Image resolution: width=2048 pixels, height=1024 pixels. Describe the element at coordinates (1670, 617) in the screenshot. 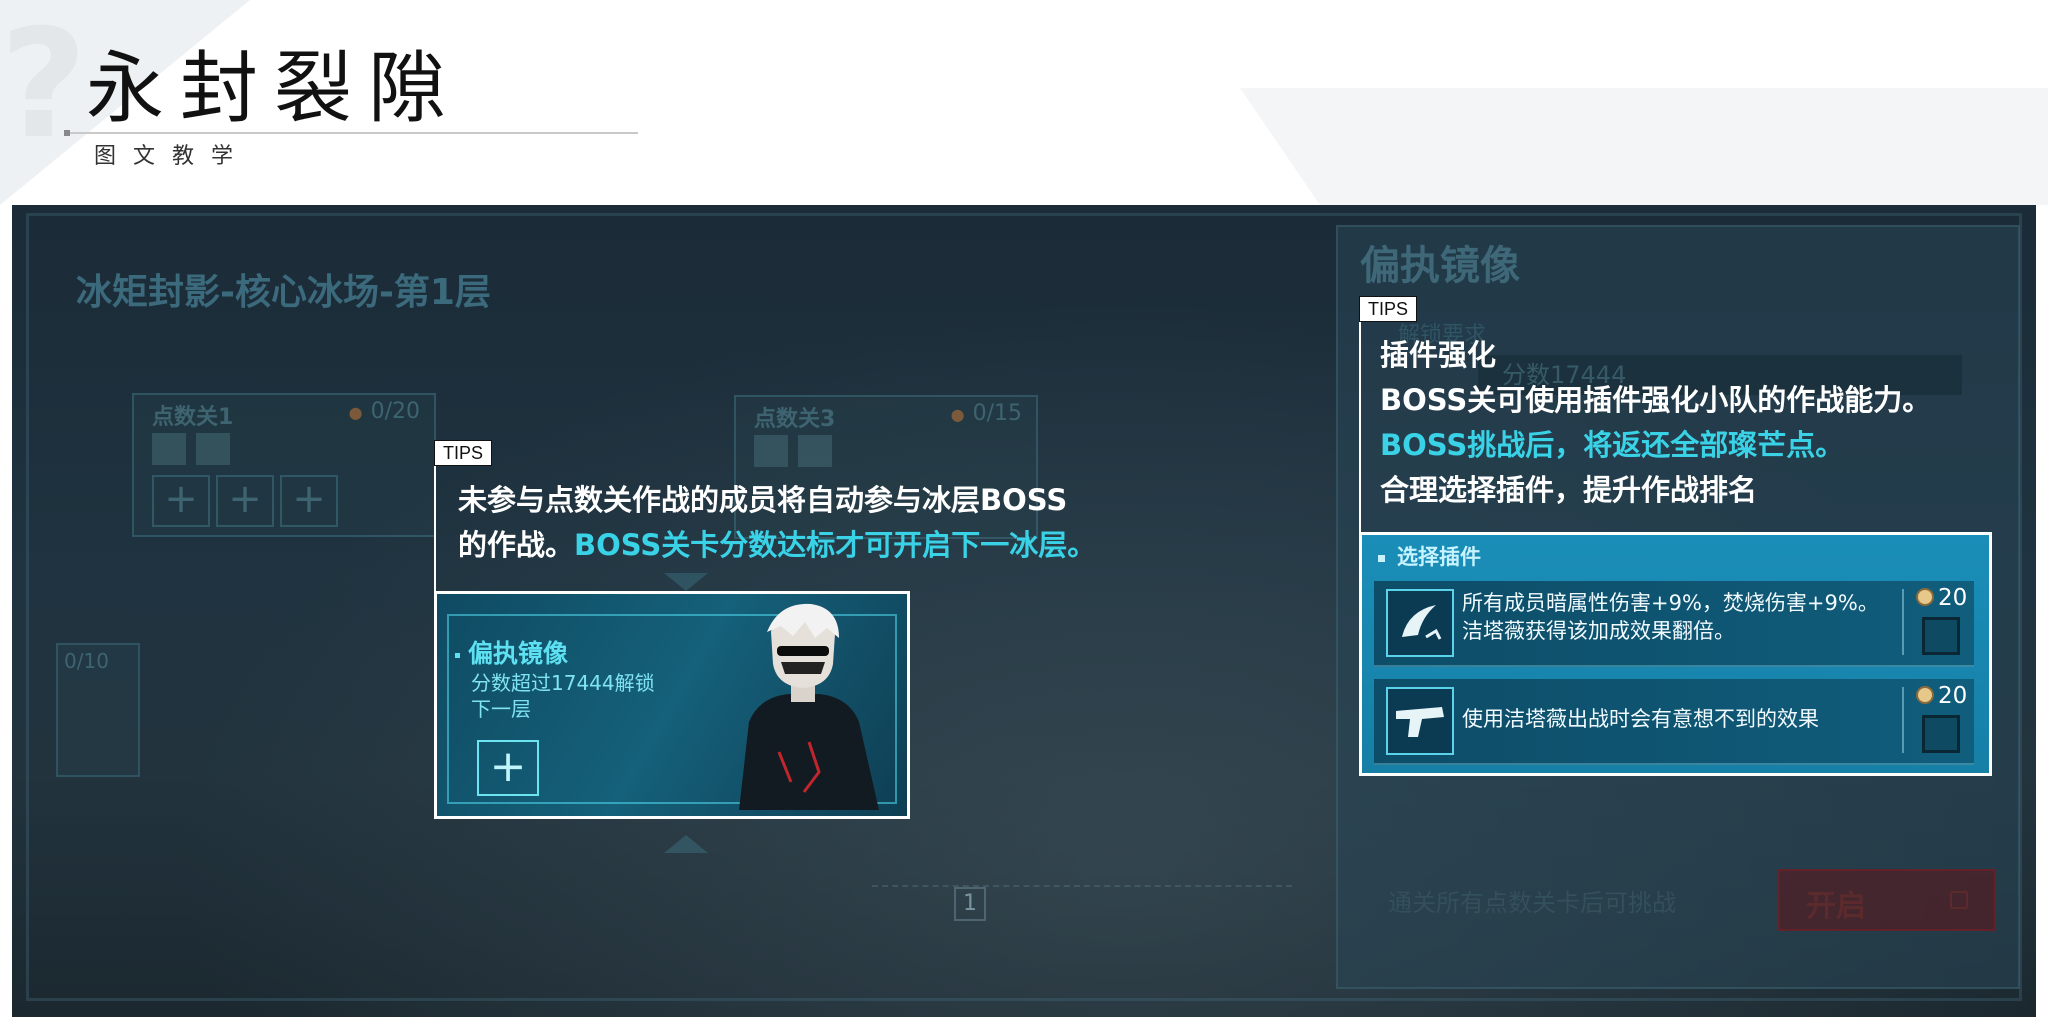

I see `plugin-description: 所有成员暗属性伤害+9%，焚烧伤害+9%。洁塔薇获得该加成效果翻倍。` at that location.